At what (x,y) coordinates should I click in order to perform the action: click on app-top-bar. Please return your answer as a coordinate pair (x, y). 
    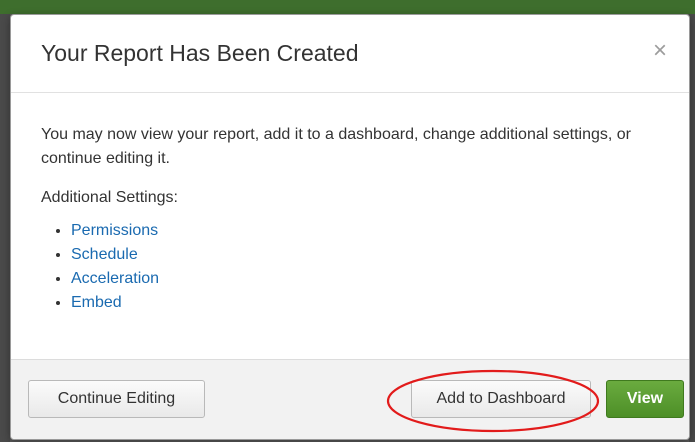
    Looking at the image, I should click on (347, 7).